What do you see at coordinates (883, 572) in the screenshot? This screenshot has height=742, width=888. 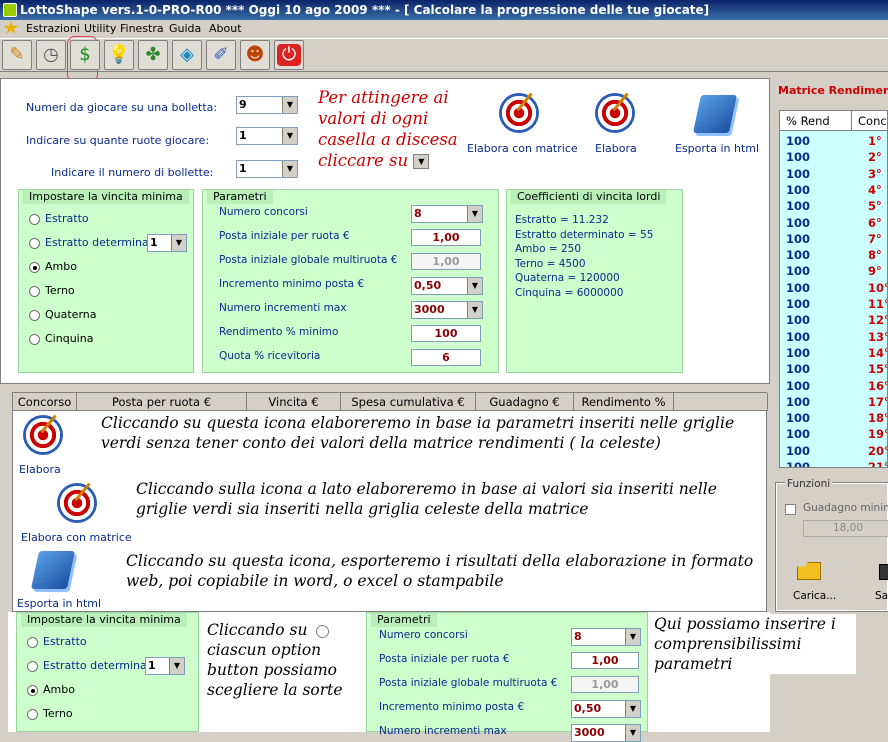 I see `save-icon` at bounding box center [883, 572].